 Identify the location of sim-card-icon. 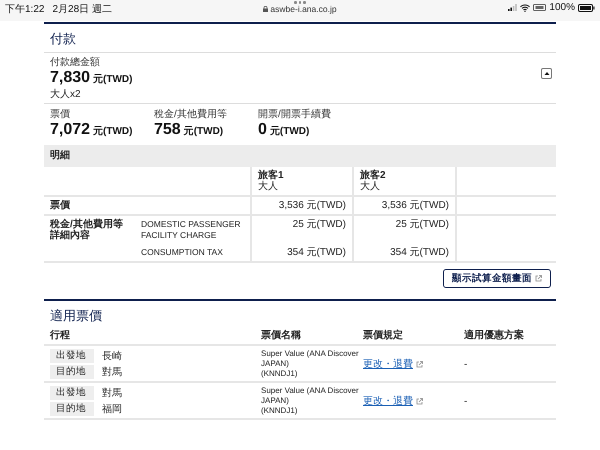
(539, 7).